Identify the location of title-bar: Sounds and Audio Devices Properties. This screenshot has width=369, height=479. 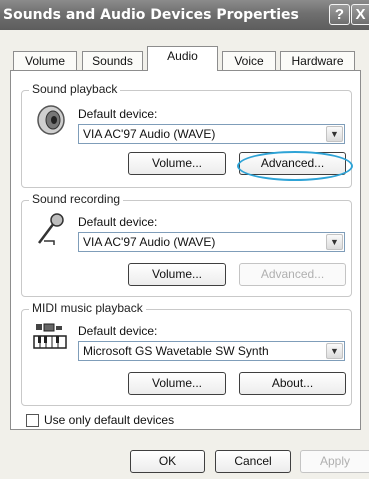
(184, 15).